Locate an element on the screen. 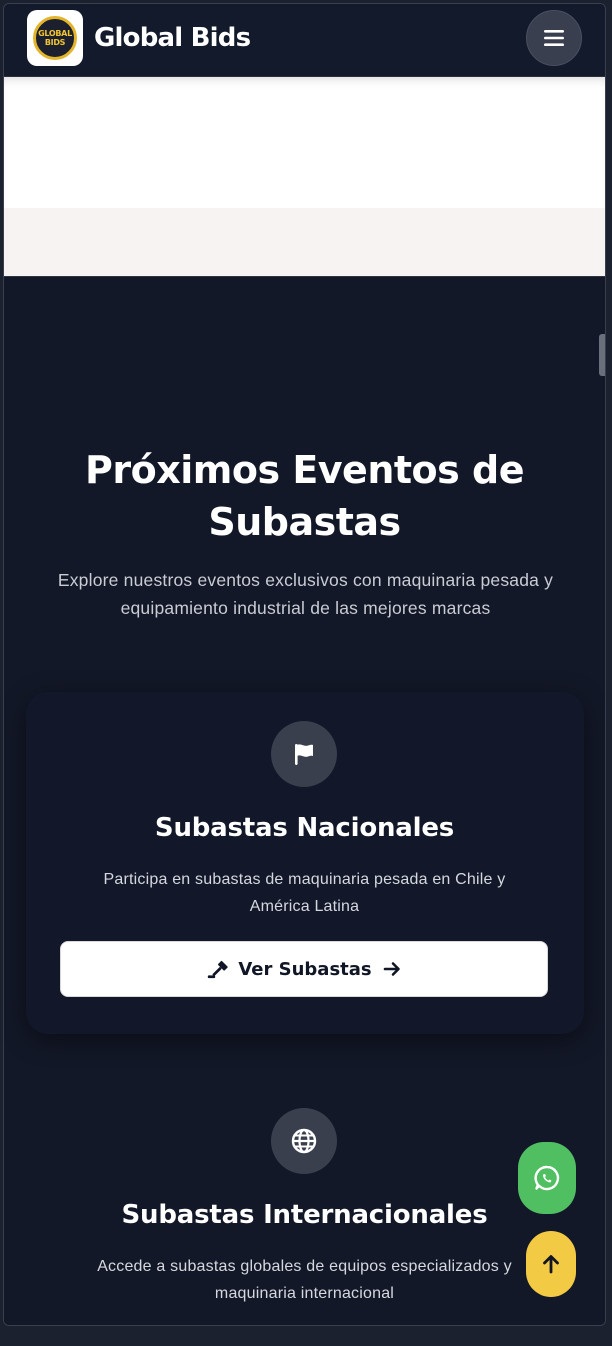 This screenshot has height=1346, width=612. flag-icon is located at coordinates (304, 754).